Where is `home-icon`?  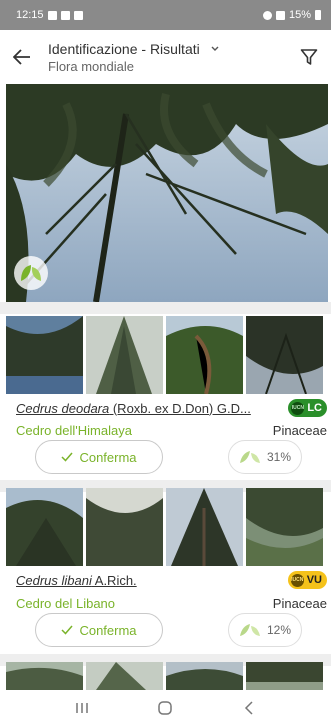
home-icon is located at coordinates (165, 708).